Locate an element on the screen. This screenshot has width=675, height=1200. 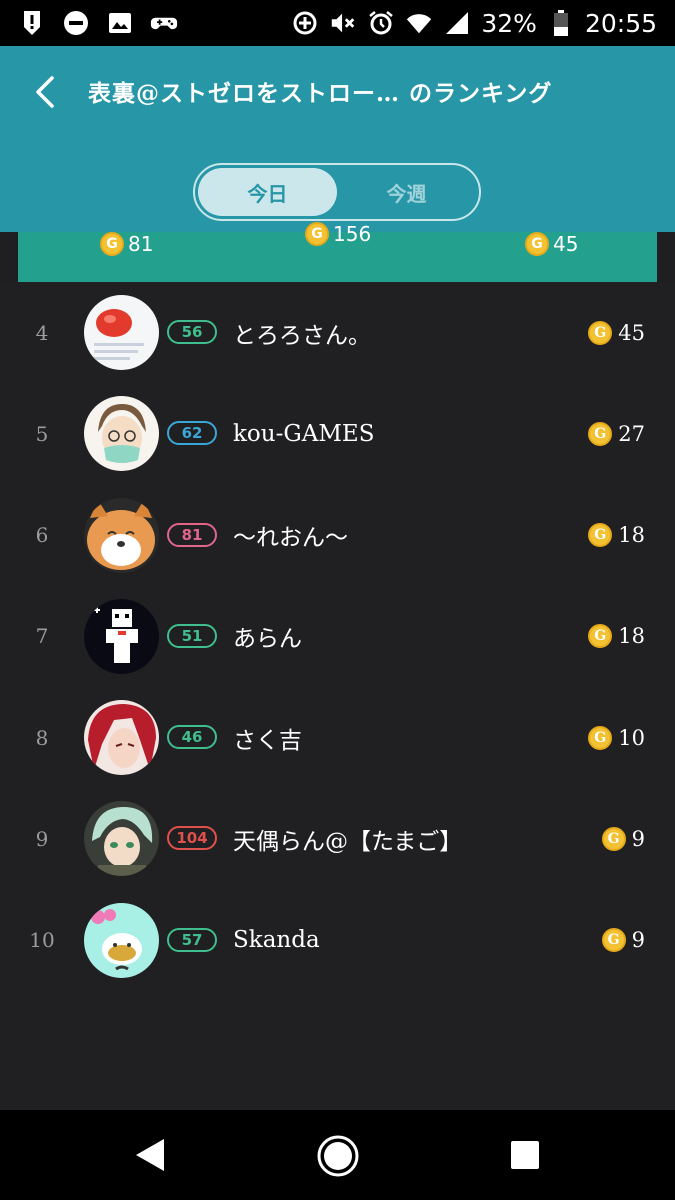
period-tab-switch: 今日 今週 is located at coordinates (337, 192).